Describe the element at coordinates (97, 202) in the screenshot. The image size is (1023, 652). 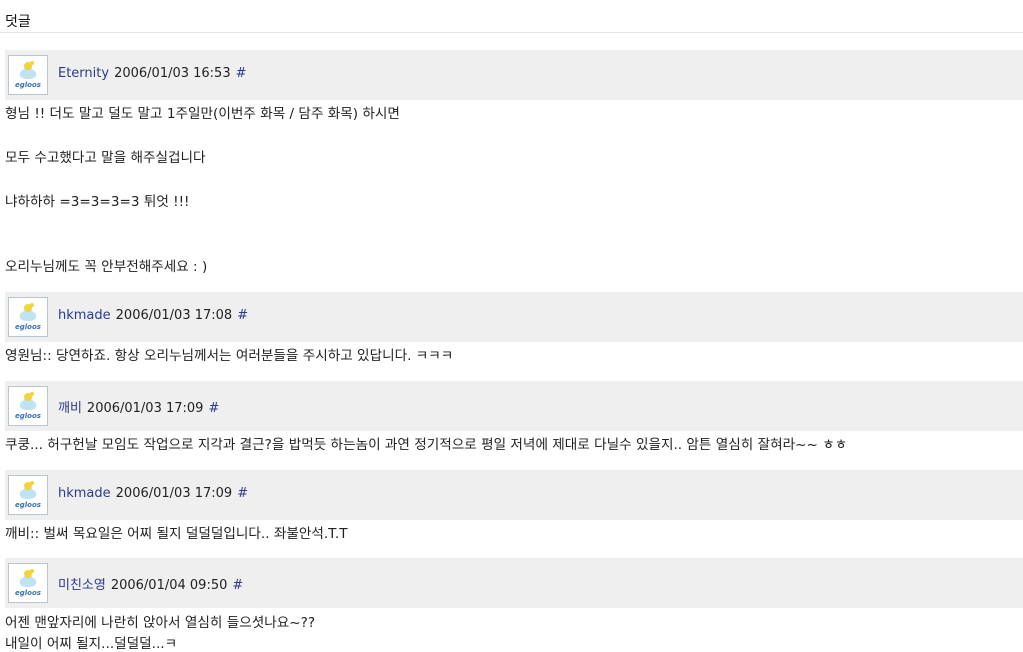
I see `comment-text-line: 냐하하하 =3=3=3=3 튀엇 !!!` at that location.